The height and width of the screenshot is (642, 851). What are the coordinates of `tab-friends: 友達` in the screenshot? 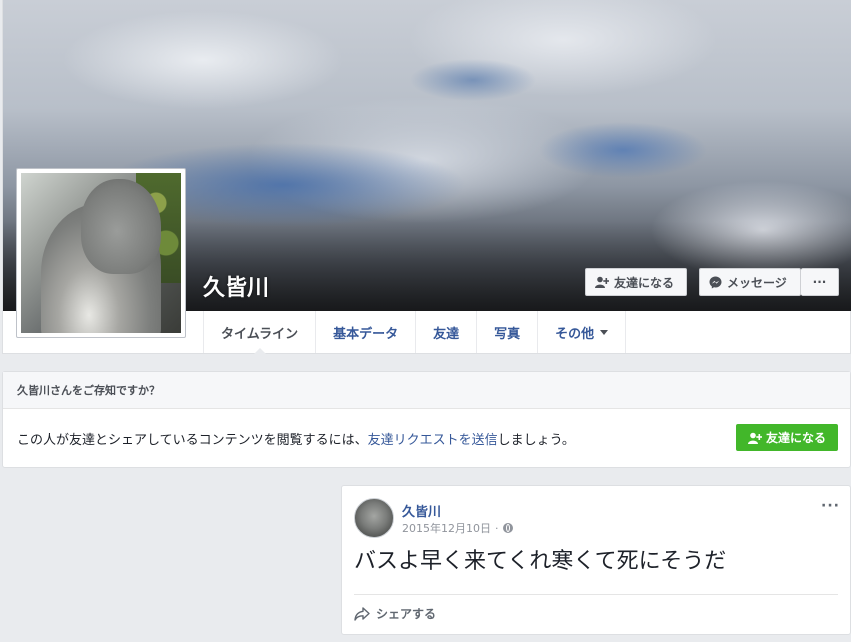 It's located at (445, 332).